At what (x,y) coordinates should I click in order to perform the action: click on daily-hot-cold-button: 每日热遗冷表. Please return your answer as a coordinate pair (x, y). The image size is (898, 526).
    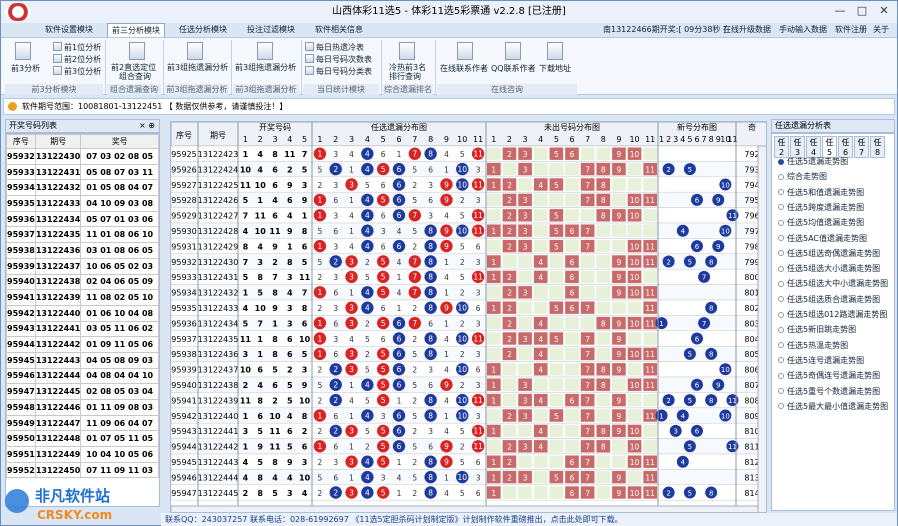
    Looking at the image, I should click on (340, 47).